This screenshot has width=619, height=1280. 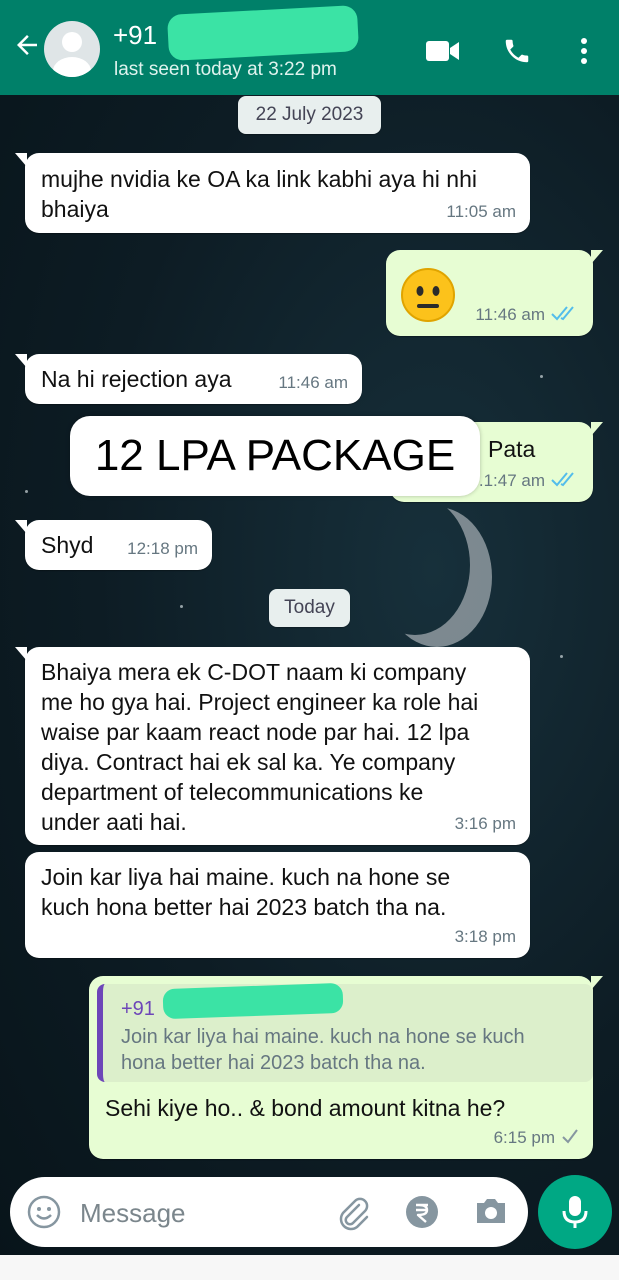 I want to click on message-time: 6:15 pm, so click(x=524, y=1137).